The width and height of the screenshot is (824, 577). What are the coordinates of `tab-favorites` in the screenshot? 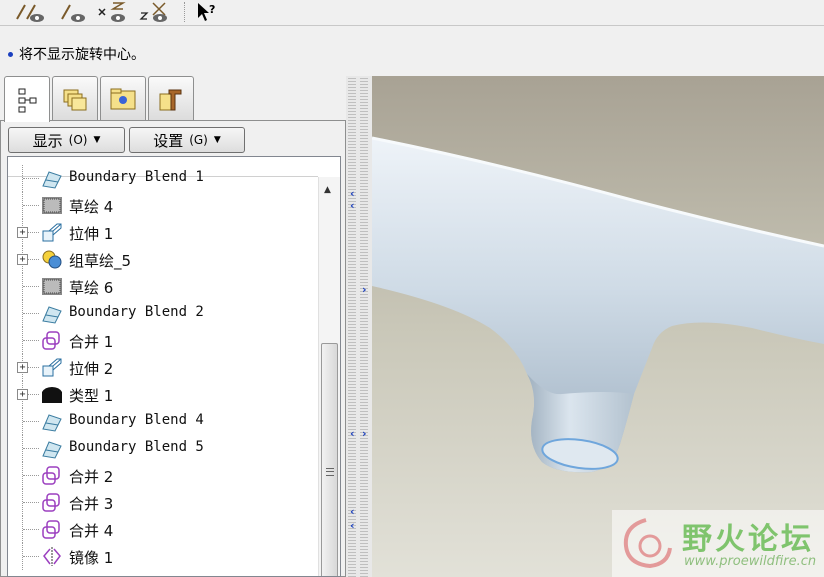 It's located at (123, 98).